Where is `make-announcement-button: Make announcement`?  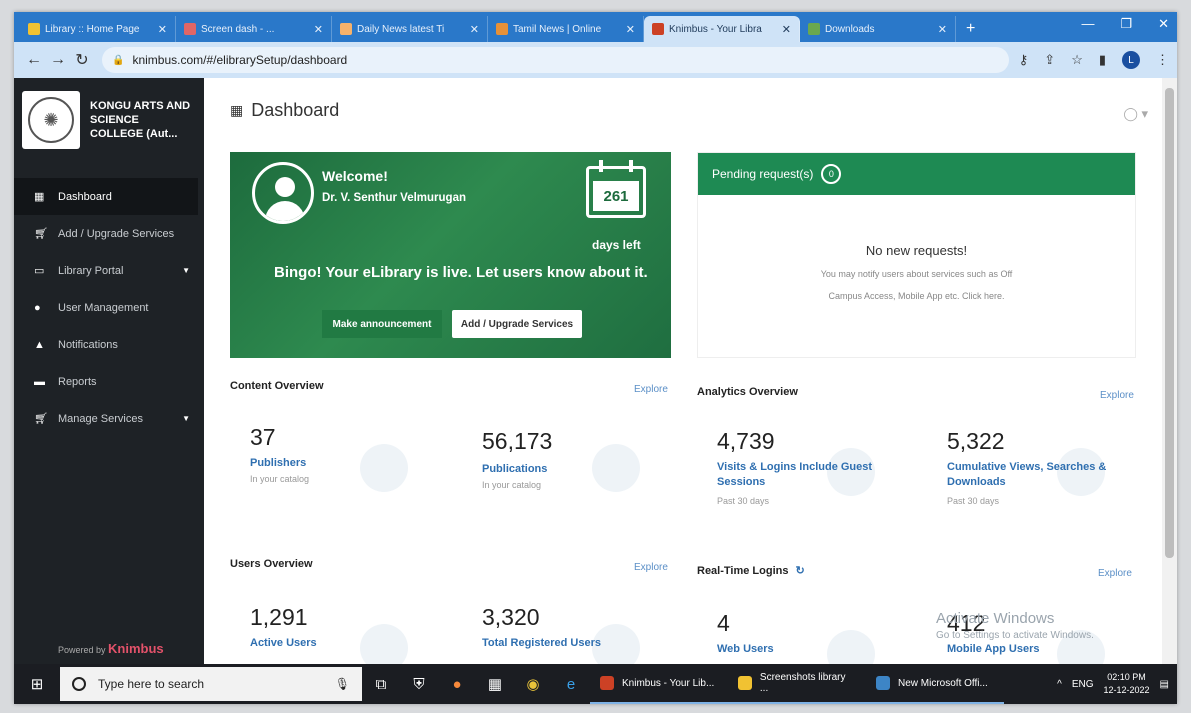 make-announcement-button: Make announcement is located at coordinates (382, 324).